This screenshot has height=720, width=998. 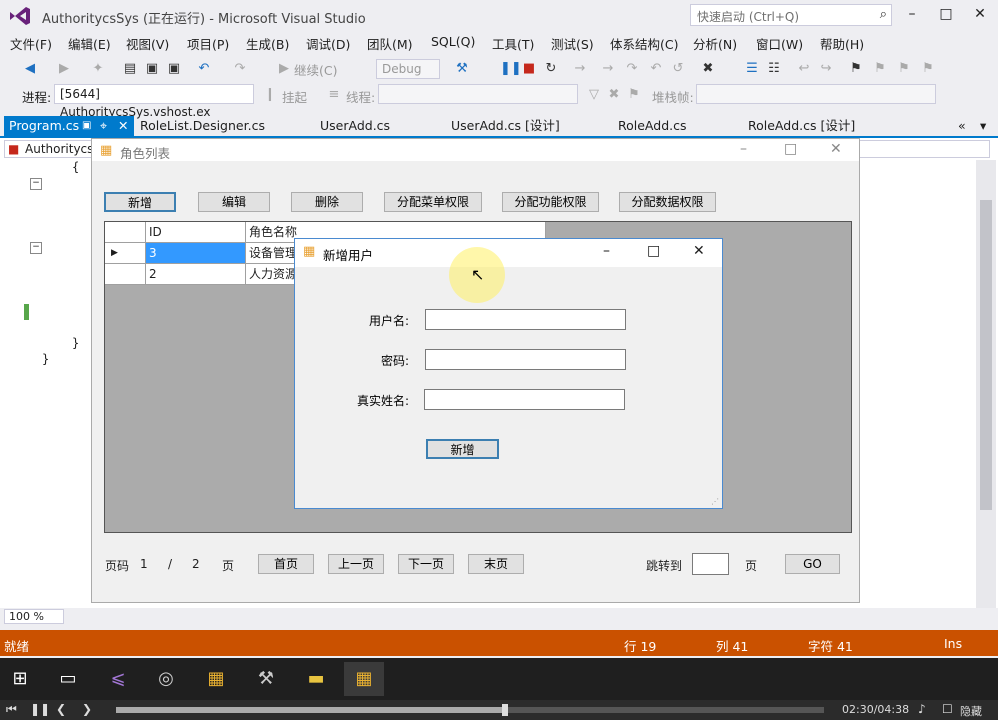 What do you see at coordinates (103, 126) in the screenshot?
I see `pin-icon: ⌖` at bounding box center [103, 126].